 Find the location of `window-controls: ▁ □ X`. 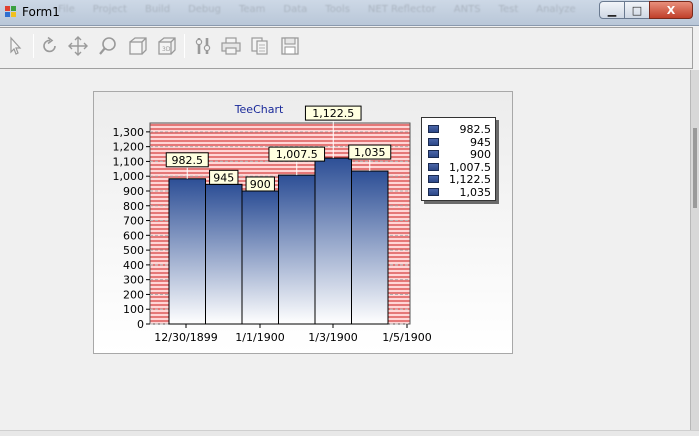

window-controls: ▁ □ X is located at coordinates (646, 10).